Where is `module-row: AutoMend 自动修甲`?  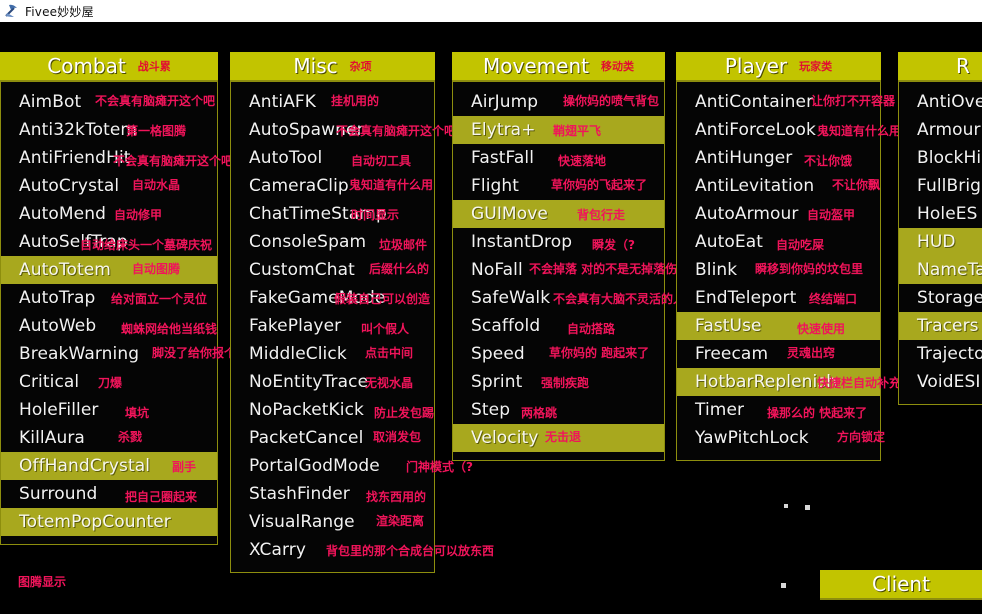 module-row: AutoMend 自动修甲 is located at coordinates (109, 214).